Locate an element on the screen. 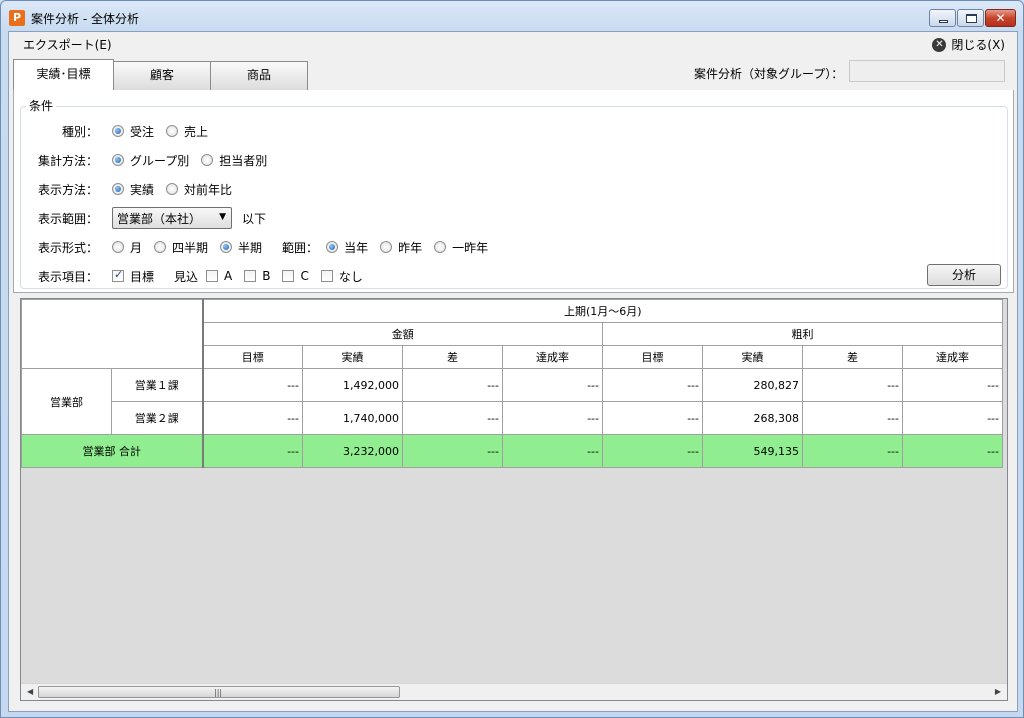  radio-actual is located at coordinates (118, 189).